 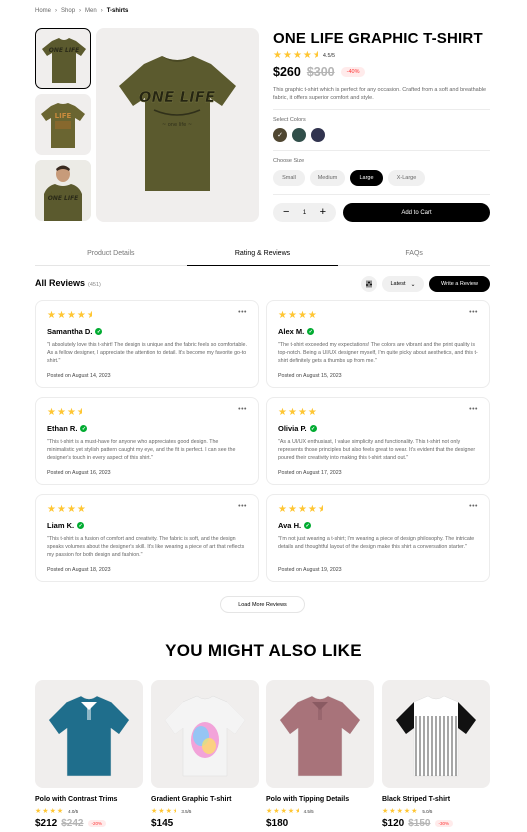 I want to click on model-wearing-tshirt-image: ONE LIFE, so click(x=63, y=190).